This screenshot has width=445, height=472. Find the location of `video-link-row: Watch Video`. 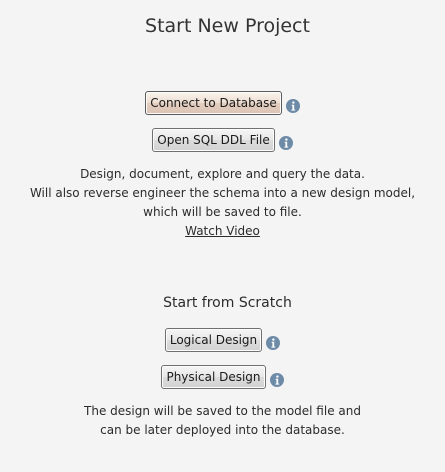

video-link-row: Watch Video is located at coordinates (222, 231).